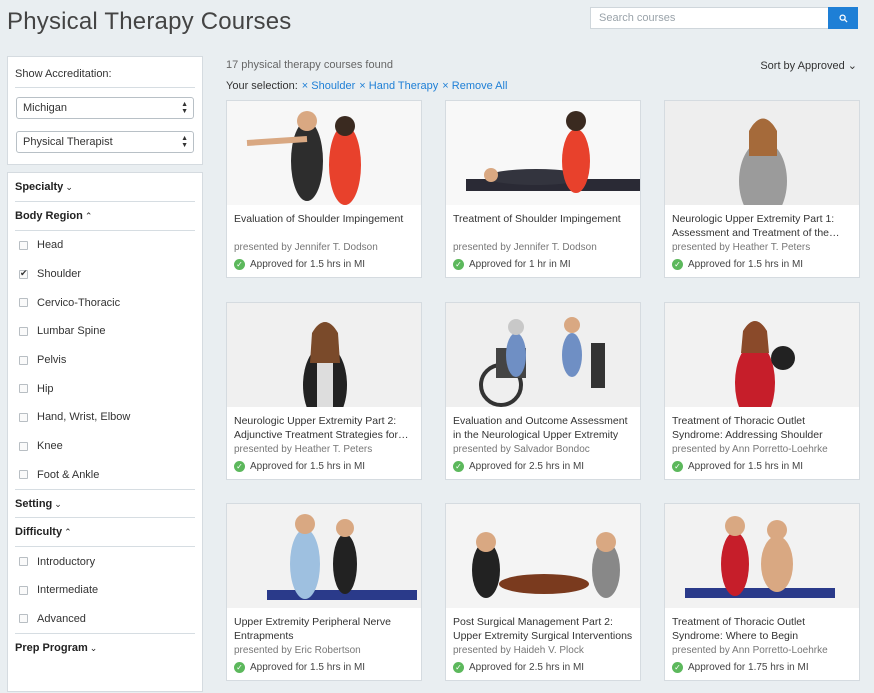 The height and width of the screenshot is (693, 874). What do you see at coordinates (543, 219) in the screenshot?
I see `course-title: Treatment of Shoulder Impingement` at bounding box center [543, 219].